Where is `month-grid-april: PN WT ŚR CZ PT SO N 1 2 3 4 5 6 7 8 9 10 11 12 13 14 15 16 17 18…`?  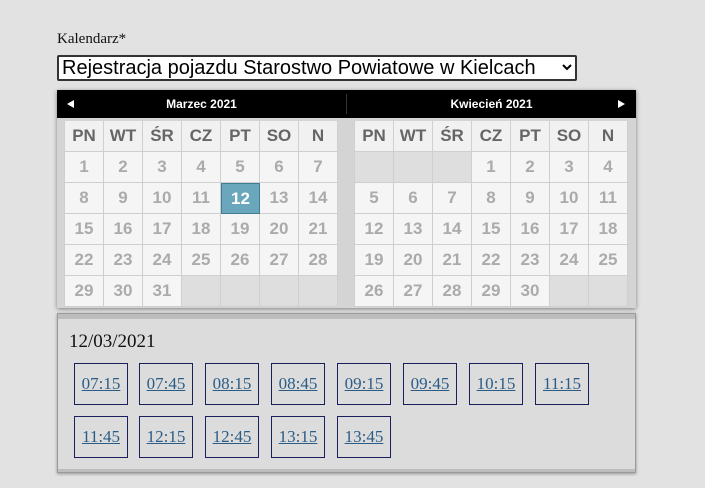 month-grid-april: PN WT ŚR CZ PT SO N 1 2 3 4 5 6 7 8 9 10 11 12 13 14 15 16 17 18… is located at coordinates (491, 214).